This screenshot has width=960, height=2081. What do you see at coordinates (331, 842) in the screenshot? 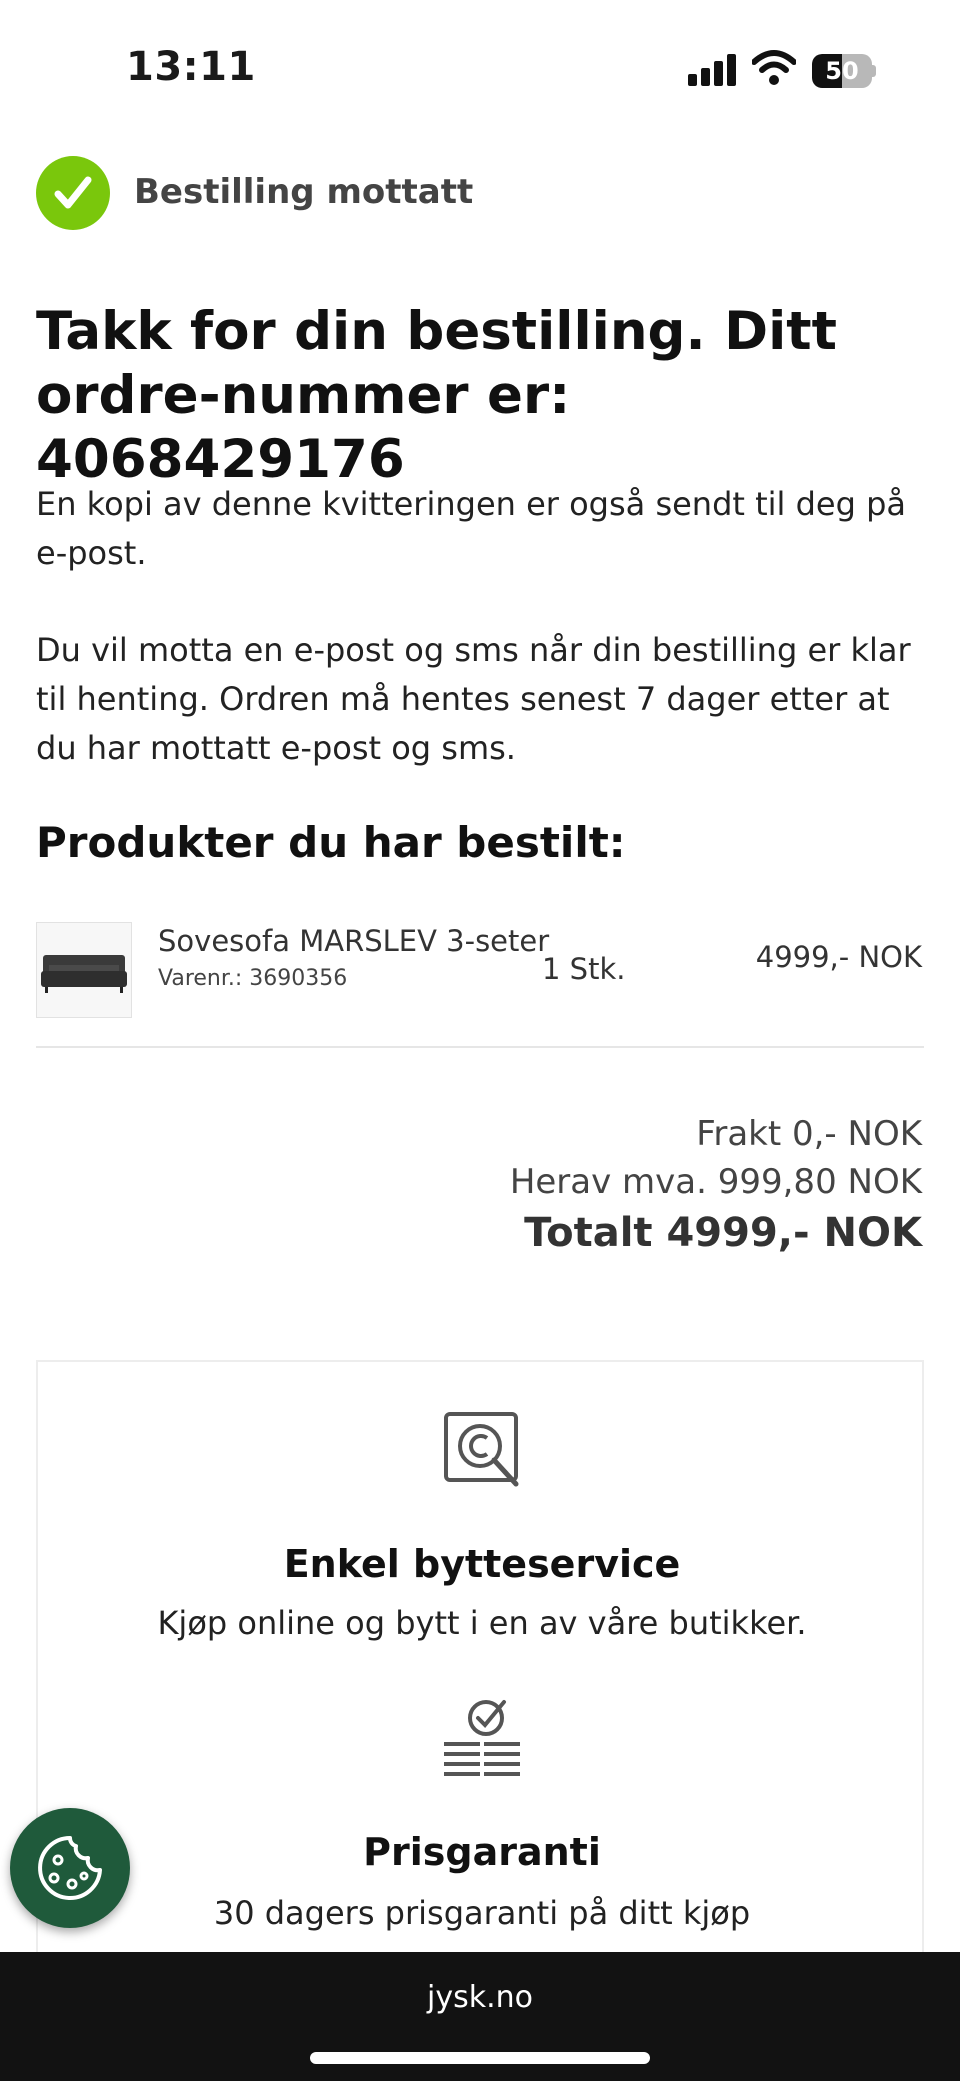
I see `products-heading: Produkter du har bestilt:` at bounding box center [331, 842].